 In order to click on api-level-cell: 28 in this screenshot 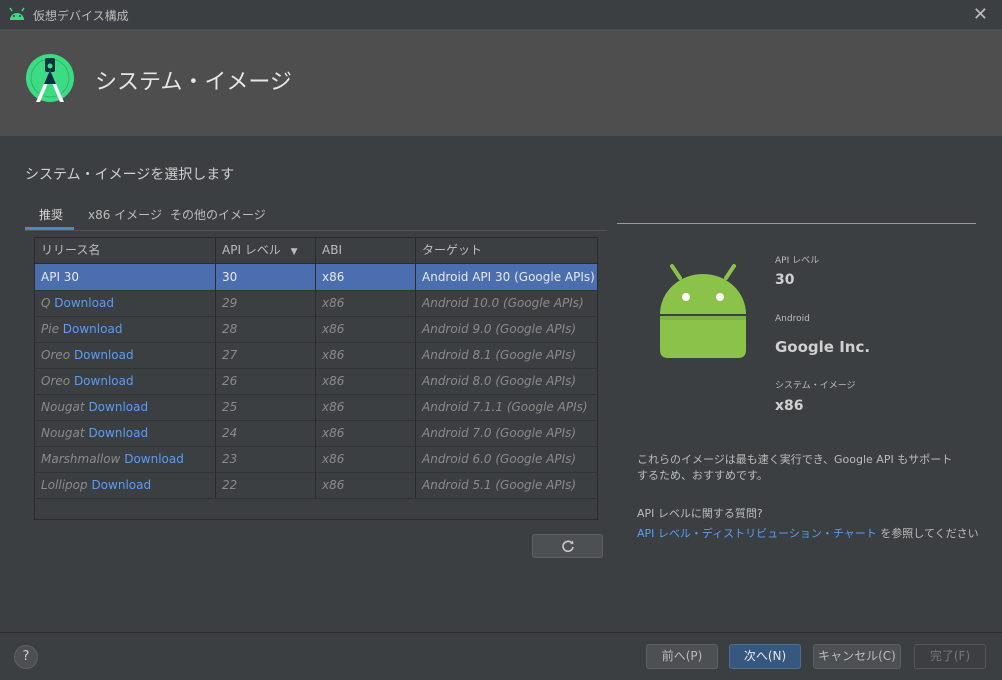, I will do `click(266, 329)`.